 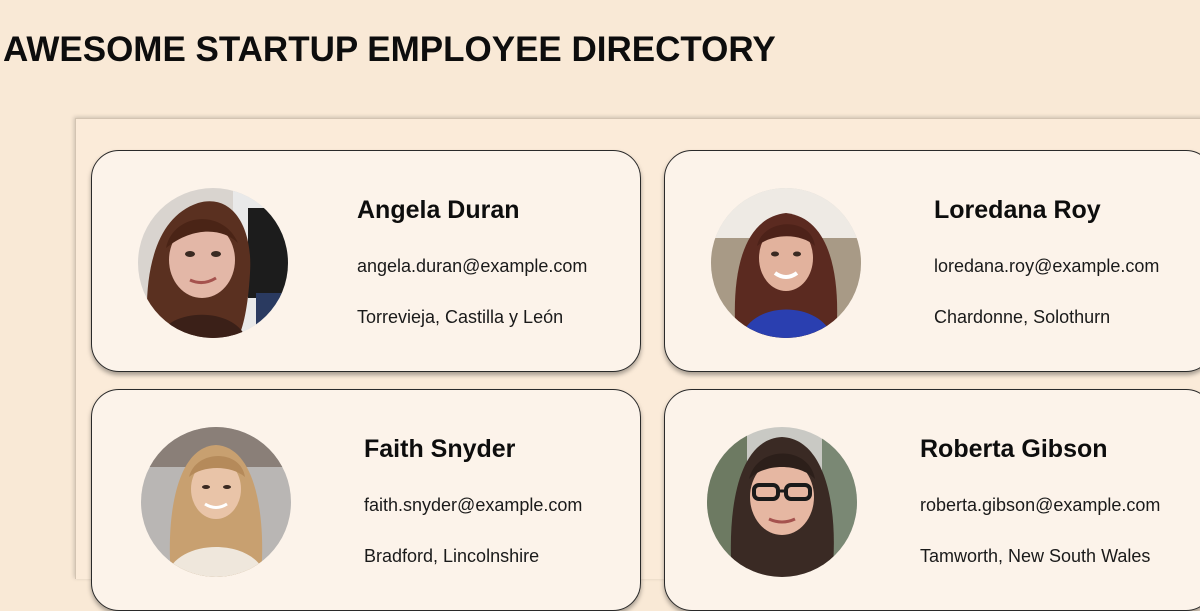 I want to click on employee-email: loredana.roy@example.com, so click(x=1046, y=266).